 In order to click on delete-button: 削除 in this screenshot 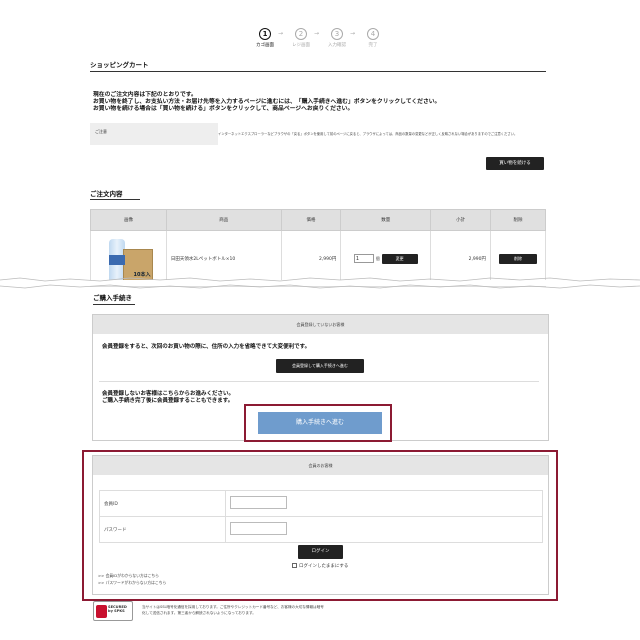, I will do `click(518, 258)`.